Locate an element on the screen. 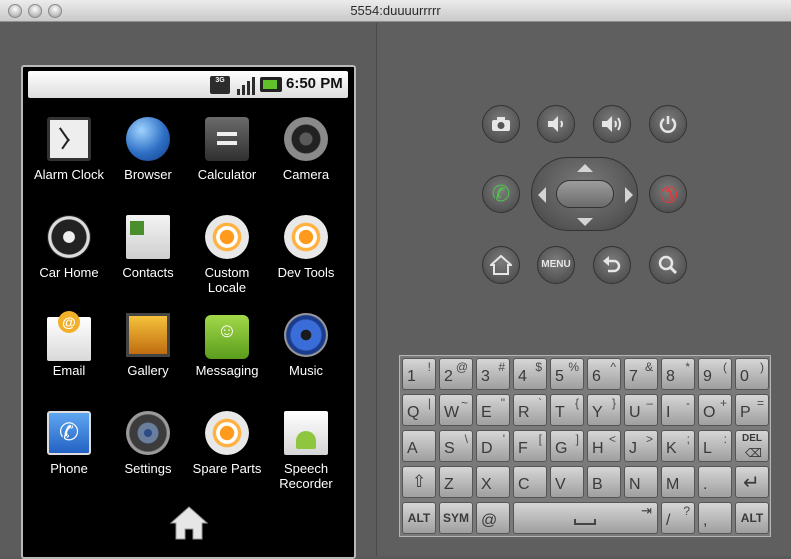  key-u: U – is located at coordinates (641, 410).